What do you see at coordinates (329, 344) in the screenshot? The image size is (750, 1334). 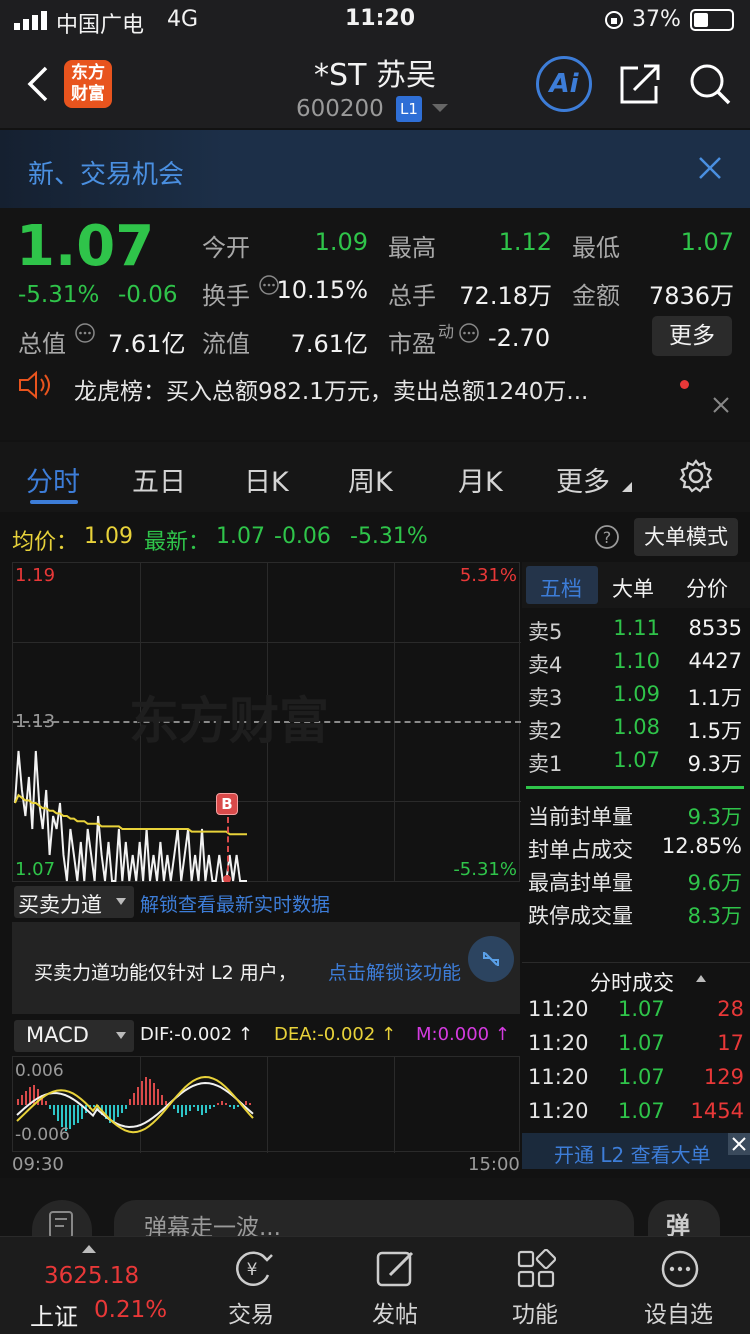 I see `float-value: 7.61亿` at bounding box center [329, 344].